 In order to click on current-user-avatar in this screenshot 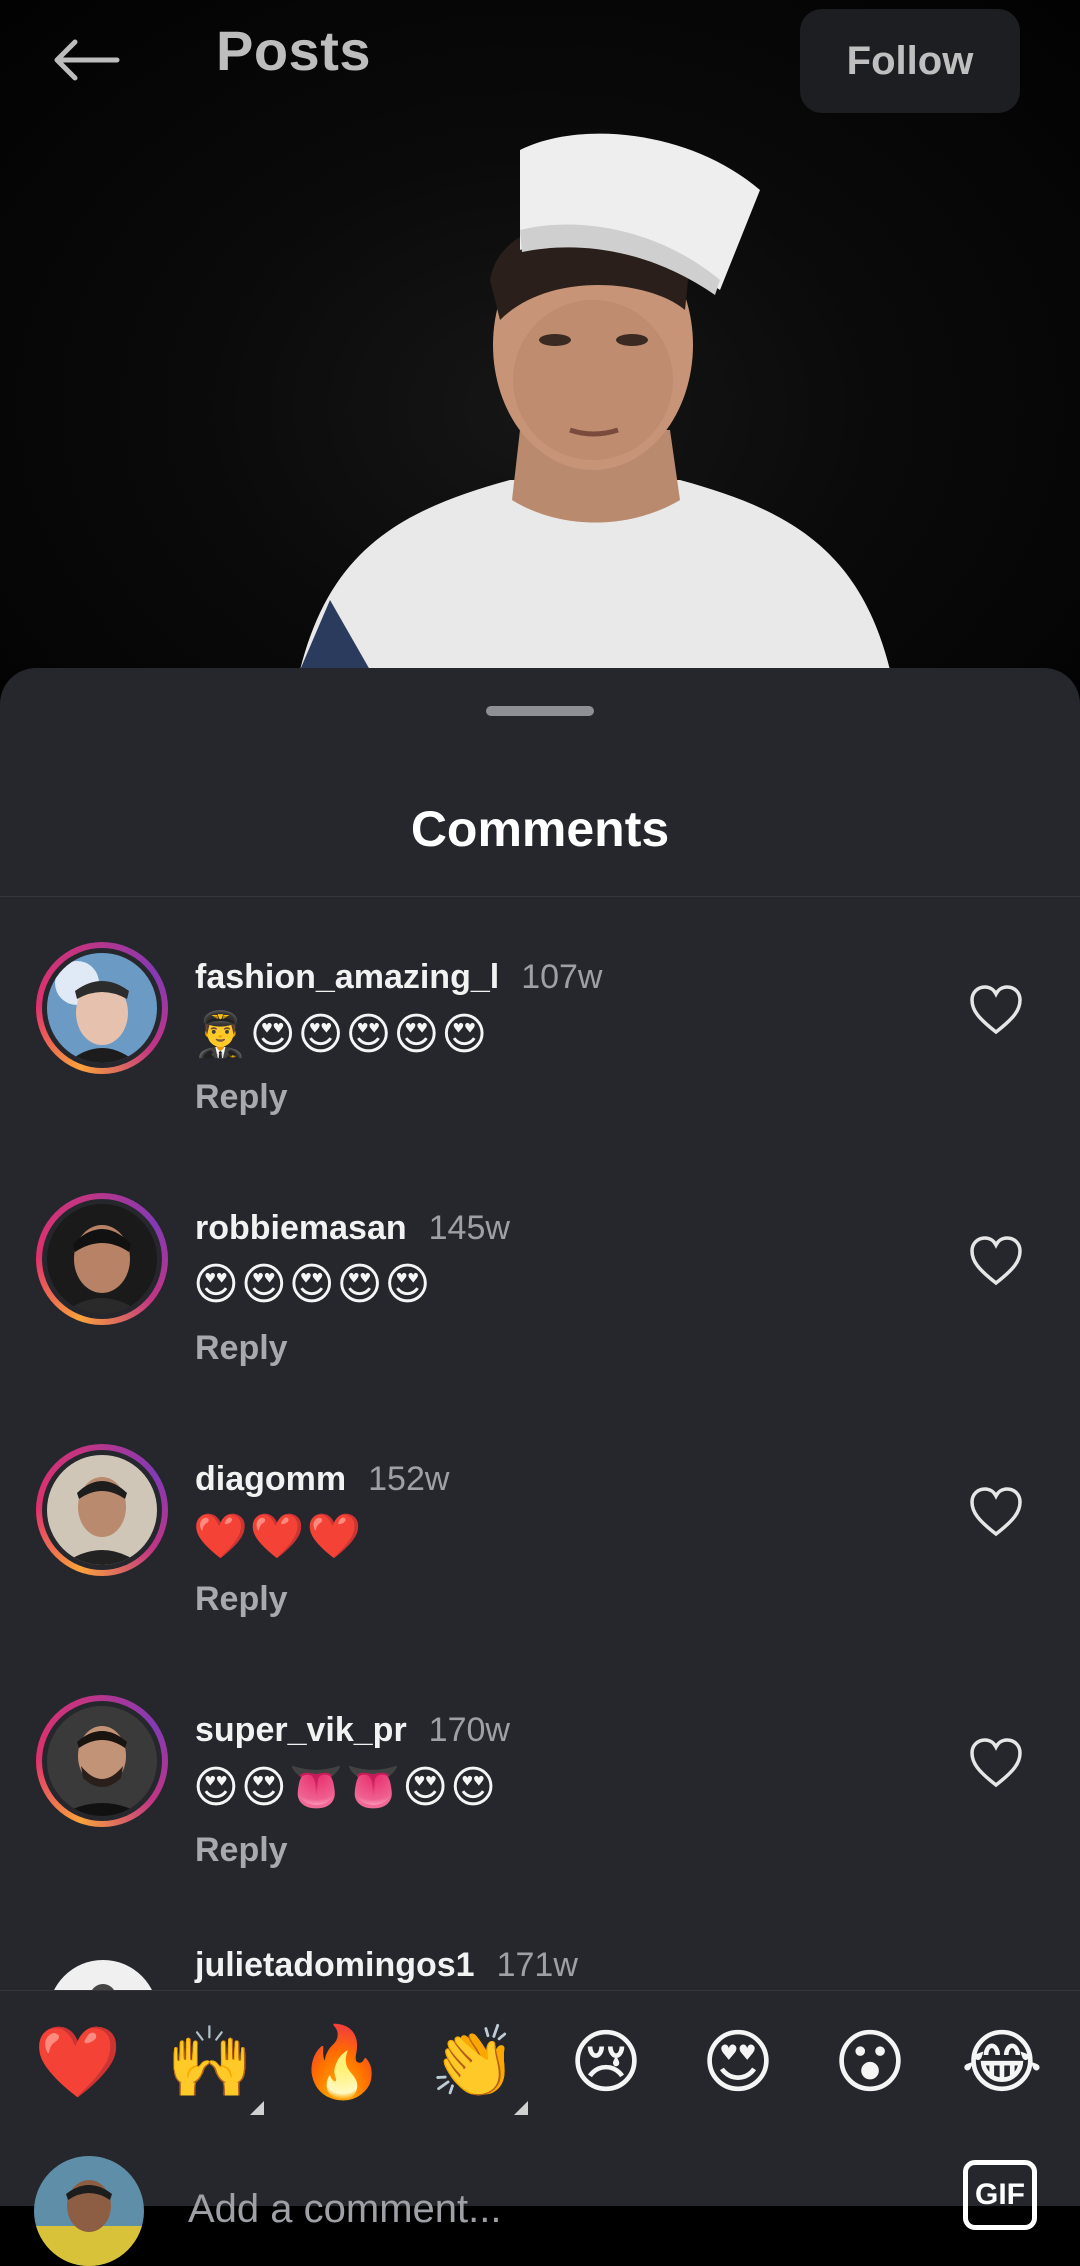, I will do `click(89, 2211)`.